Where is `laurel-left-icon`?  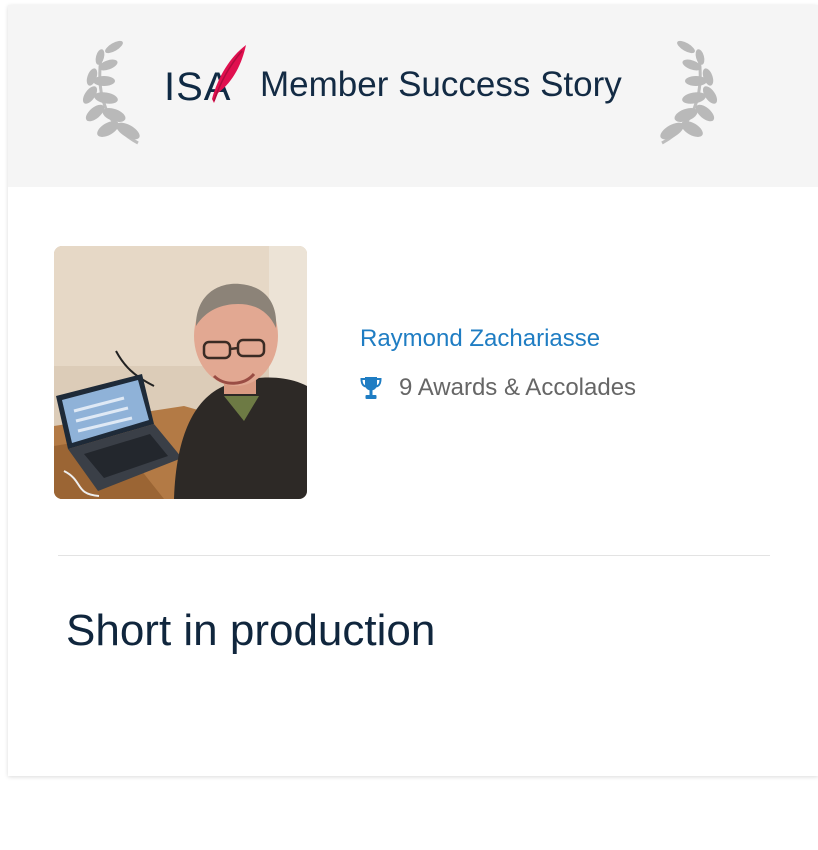
laurel-left-icon is located at coordinates (111, 92).